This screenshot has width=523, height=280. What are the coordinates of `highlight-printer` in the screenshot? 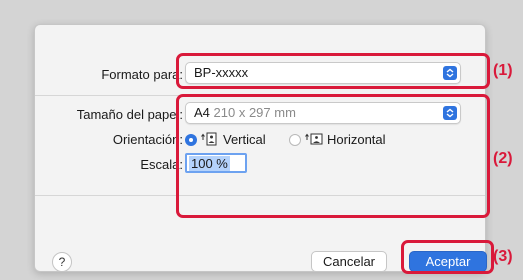 It's located at (333, 71).